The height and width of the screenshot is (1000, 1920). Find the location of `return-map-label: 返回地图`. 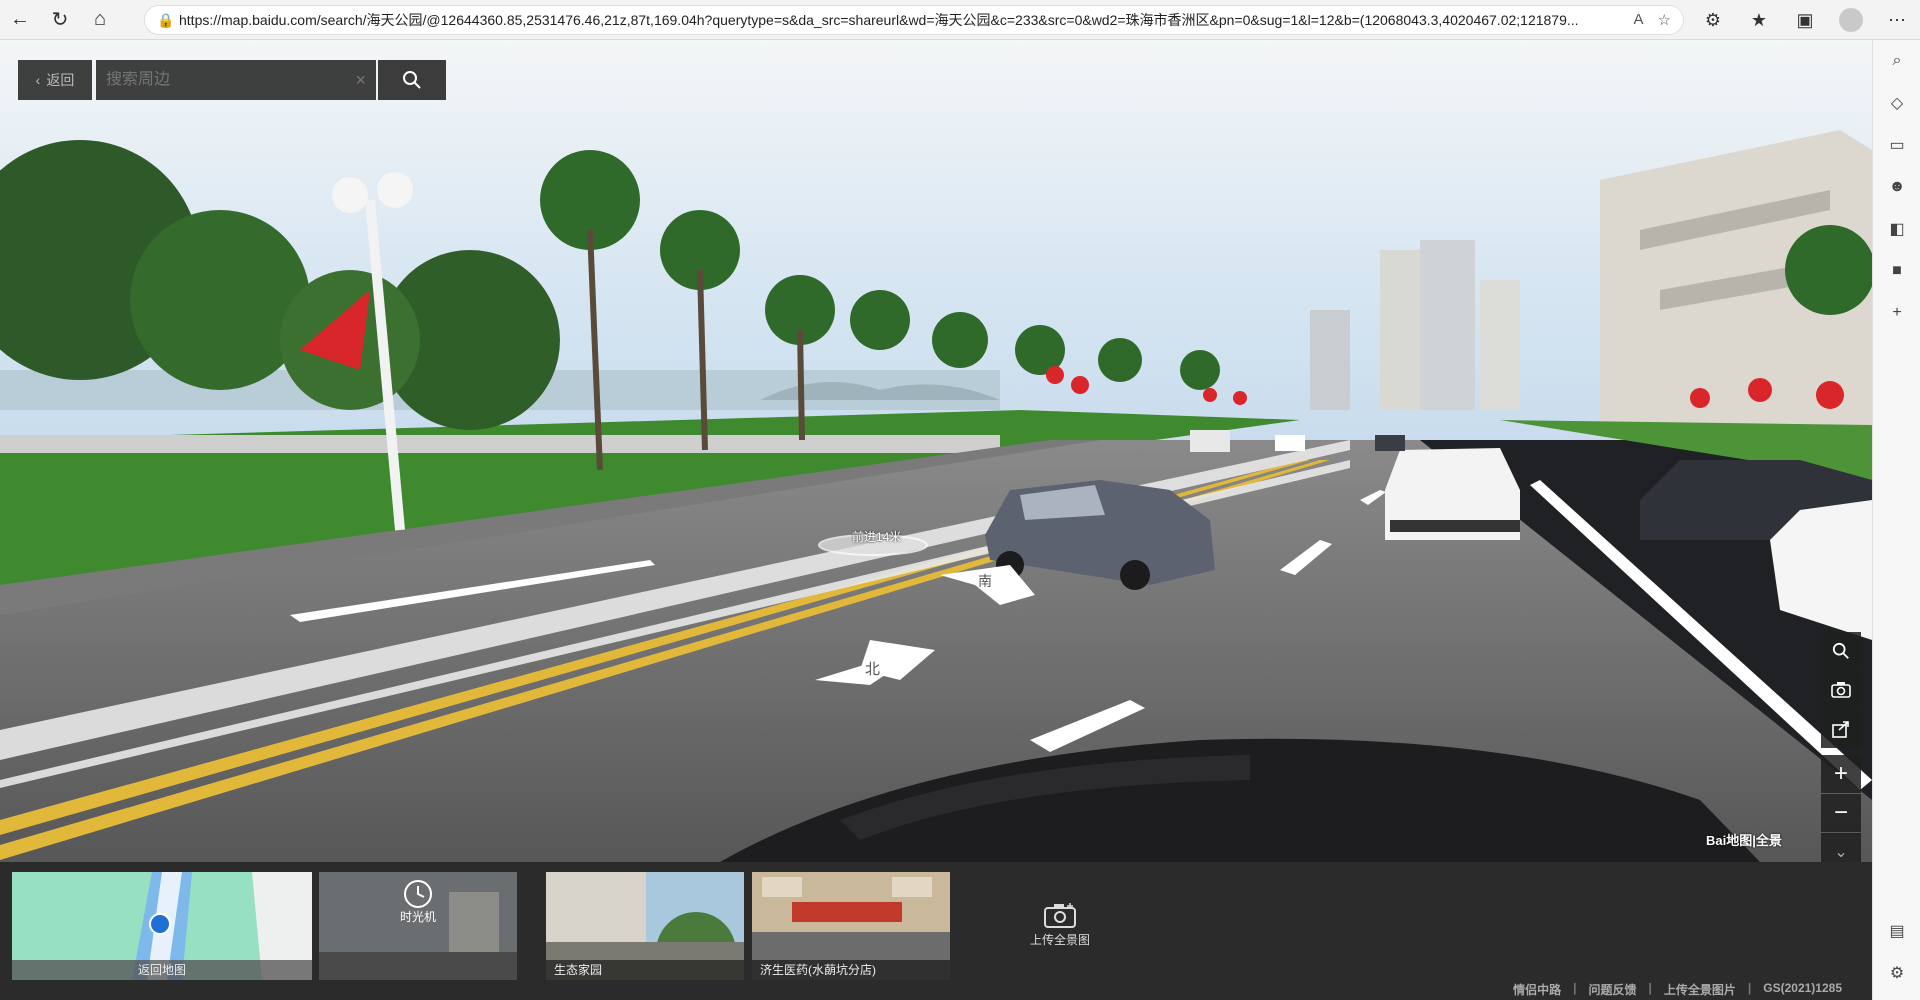

return-map-label: 返回地图 is located at coordinates (162, 970).